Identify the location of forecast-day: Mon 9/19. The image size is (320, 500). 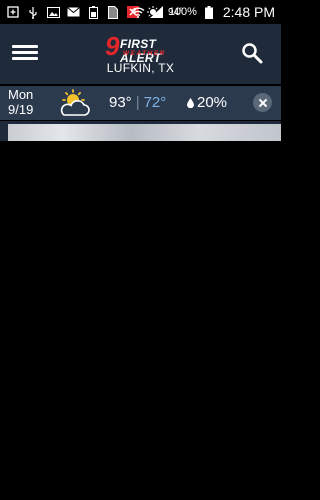
(20, 102).